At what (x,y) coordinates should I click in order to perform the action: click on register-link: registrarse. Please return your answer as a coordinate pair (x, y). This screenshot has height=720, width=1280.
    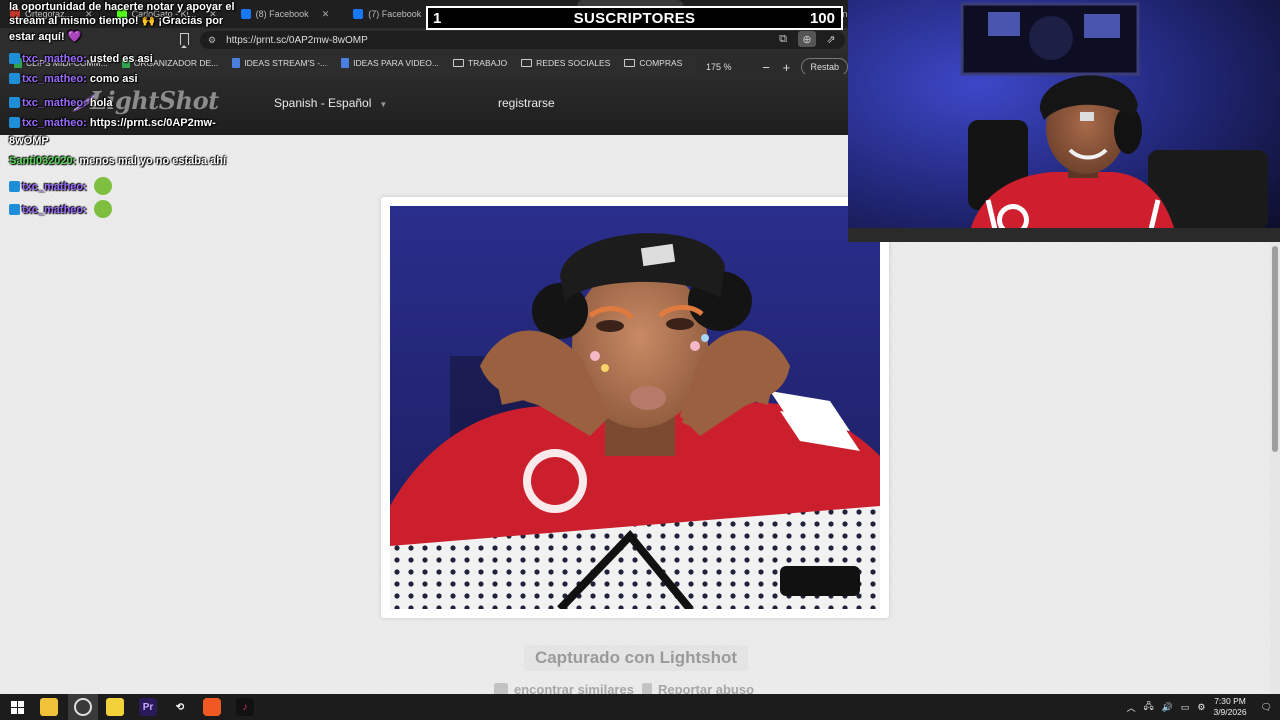
    Looking at the image, I should click on (526, 103).